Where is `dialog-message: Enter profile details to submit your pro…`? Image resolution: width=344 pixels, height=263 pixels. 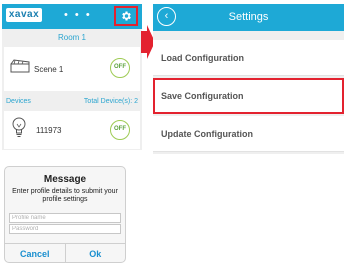 dialog-message: Enter profile details to submit your pro… is located at coordinates (65, 195).